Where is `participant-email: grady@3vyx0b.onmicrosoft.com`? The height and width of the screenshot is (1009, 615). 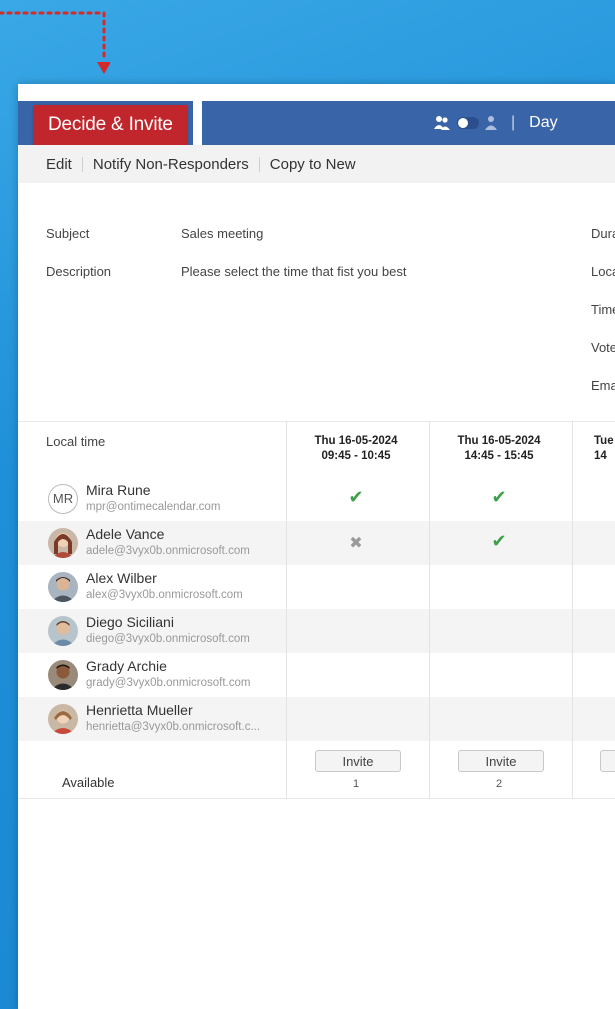
participant-email: grady@3vyx0b.onmicrosoft.com is located at coordinates (168, 683).